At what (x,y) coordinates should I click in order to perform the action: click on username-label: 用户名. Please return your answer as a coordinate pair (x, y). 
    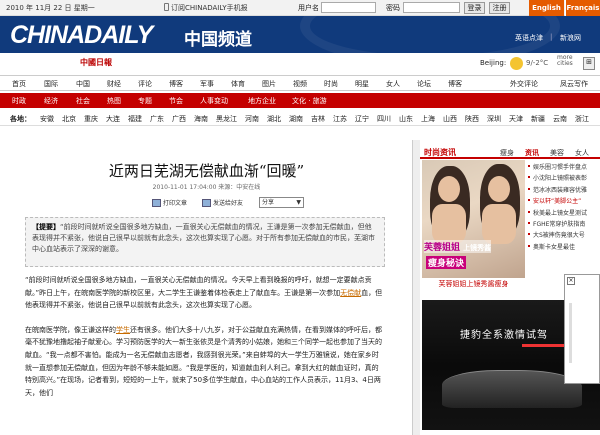
    Looking at the image, I should click on (308, 8).